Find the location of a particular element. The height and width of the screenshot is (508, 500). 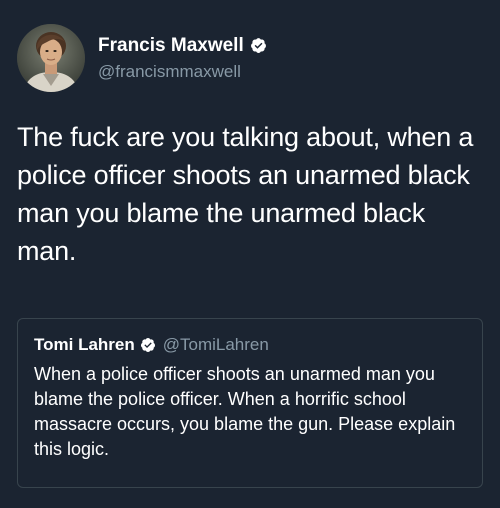

avatar-image is located at coordinates (51, 58).